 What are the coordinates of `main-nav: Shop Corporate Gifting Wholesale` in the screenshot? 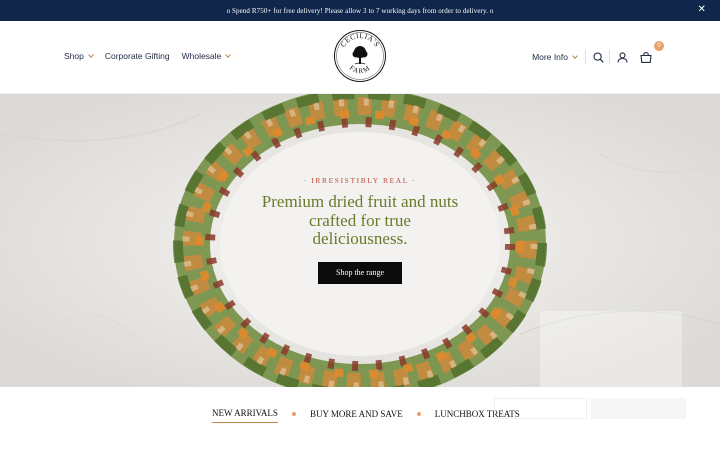 It's located at (148, 56).